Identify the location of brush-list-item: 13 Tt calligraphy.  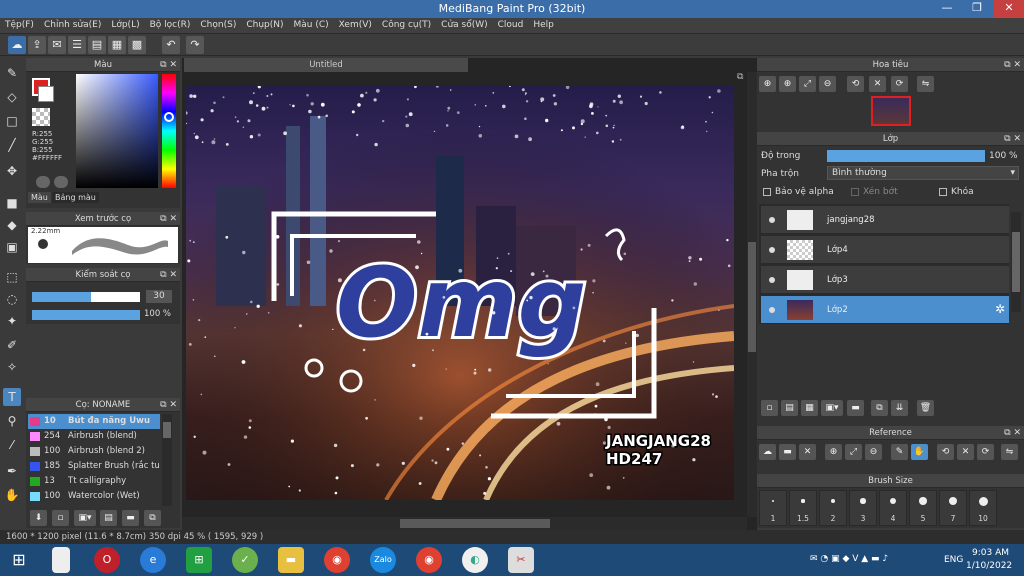
(94, 481).